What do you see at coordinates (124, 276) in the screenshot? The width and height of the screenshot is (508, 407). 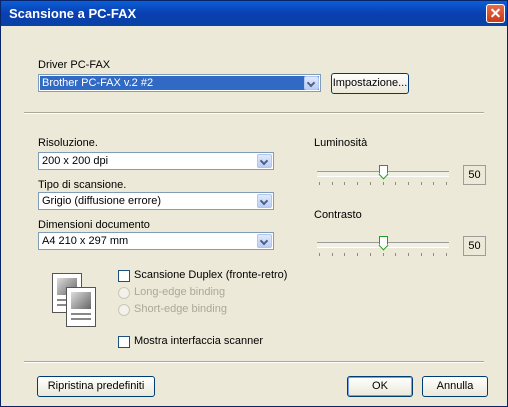 I see `duplex-checkbox` at bounding box center [124, 276].